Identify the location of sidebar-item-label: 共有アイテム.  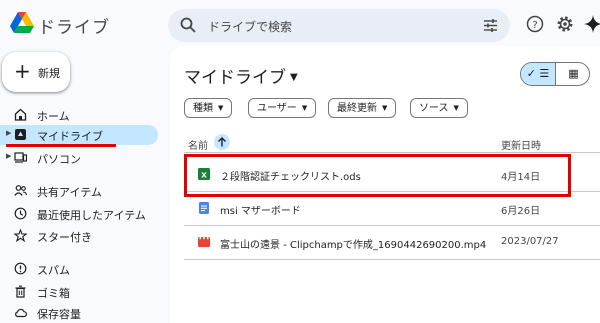
(69, 192).